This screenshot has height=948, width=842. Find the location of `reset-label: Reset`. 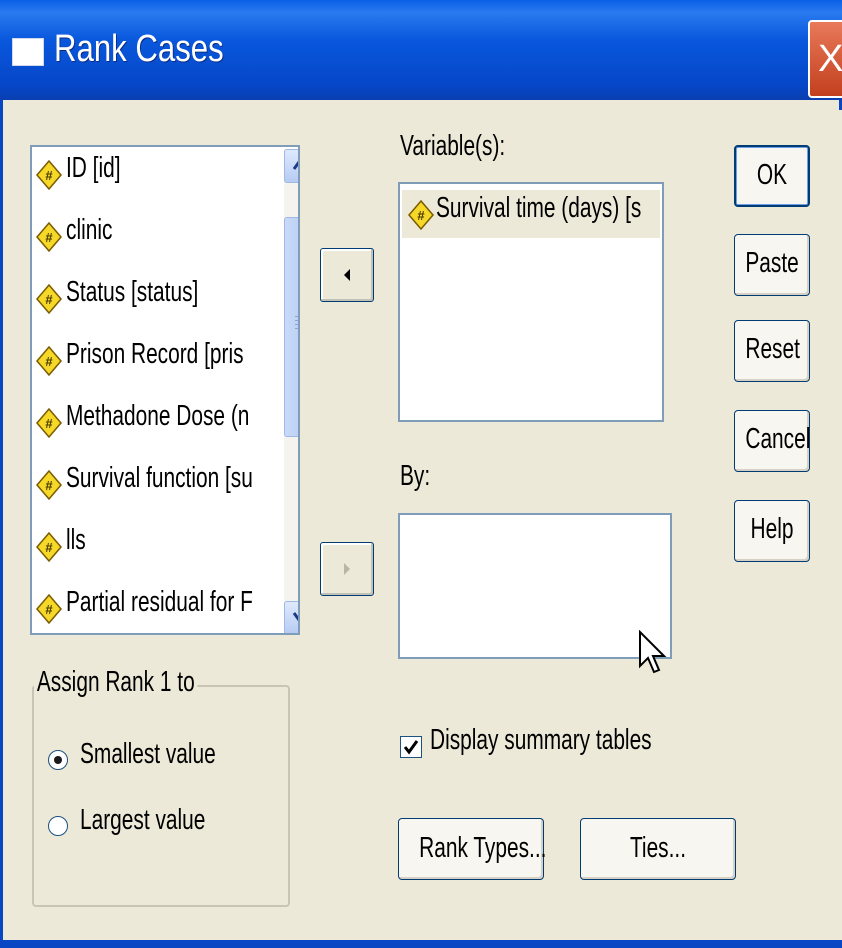

reset-label: Reset is located at coordinates (772, 349).